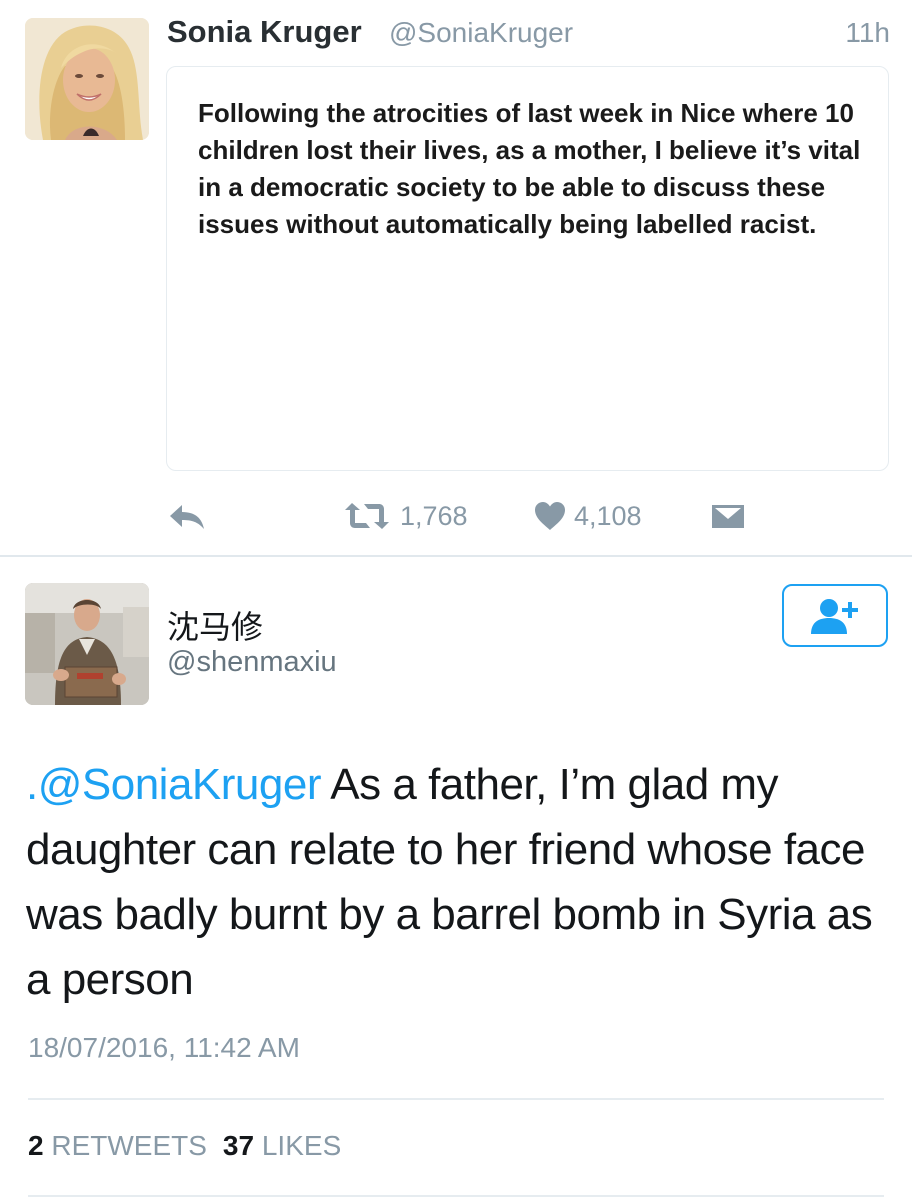  I want to click on tweet-stats: 2 RETWEETS 37 LIKES, so click(184, 1146).